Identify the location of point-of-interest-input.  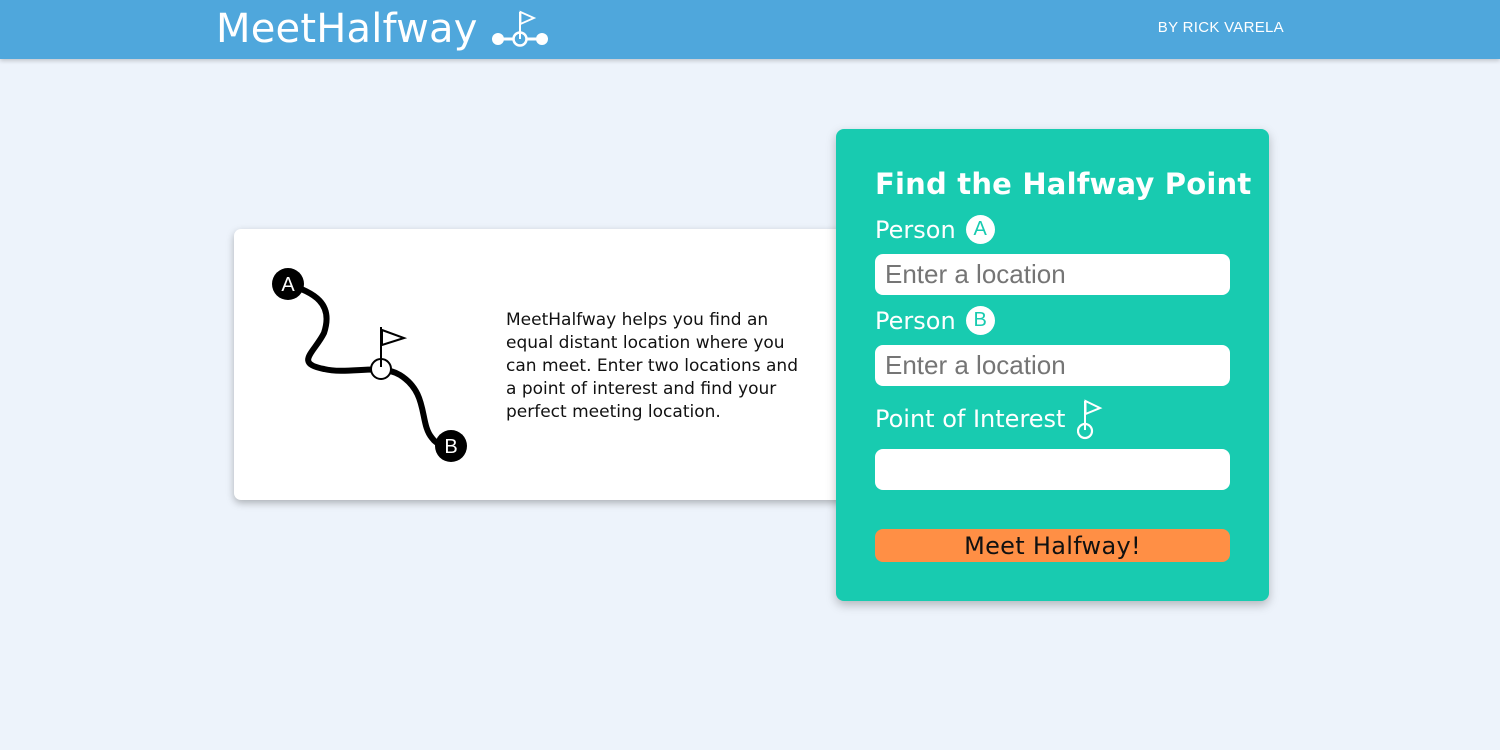
(1052, 469).